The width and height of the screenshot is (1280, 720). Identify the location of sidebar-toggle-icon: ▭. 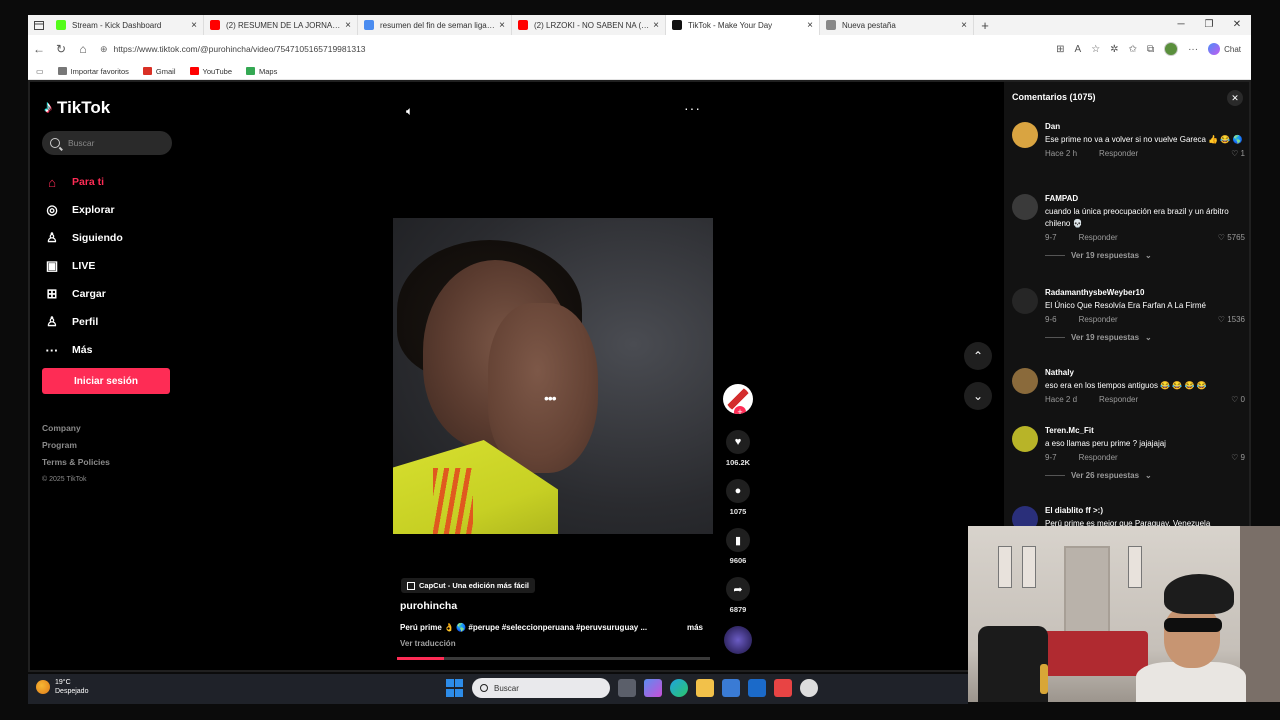
(40, 71).